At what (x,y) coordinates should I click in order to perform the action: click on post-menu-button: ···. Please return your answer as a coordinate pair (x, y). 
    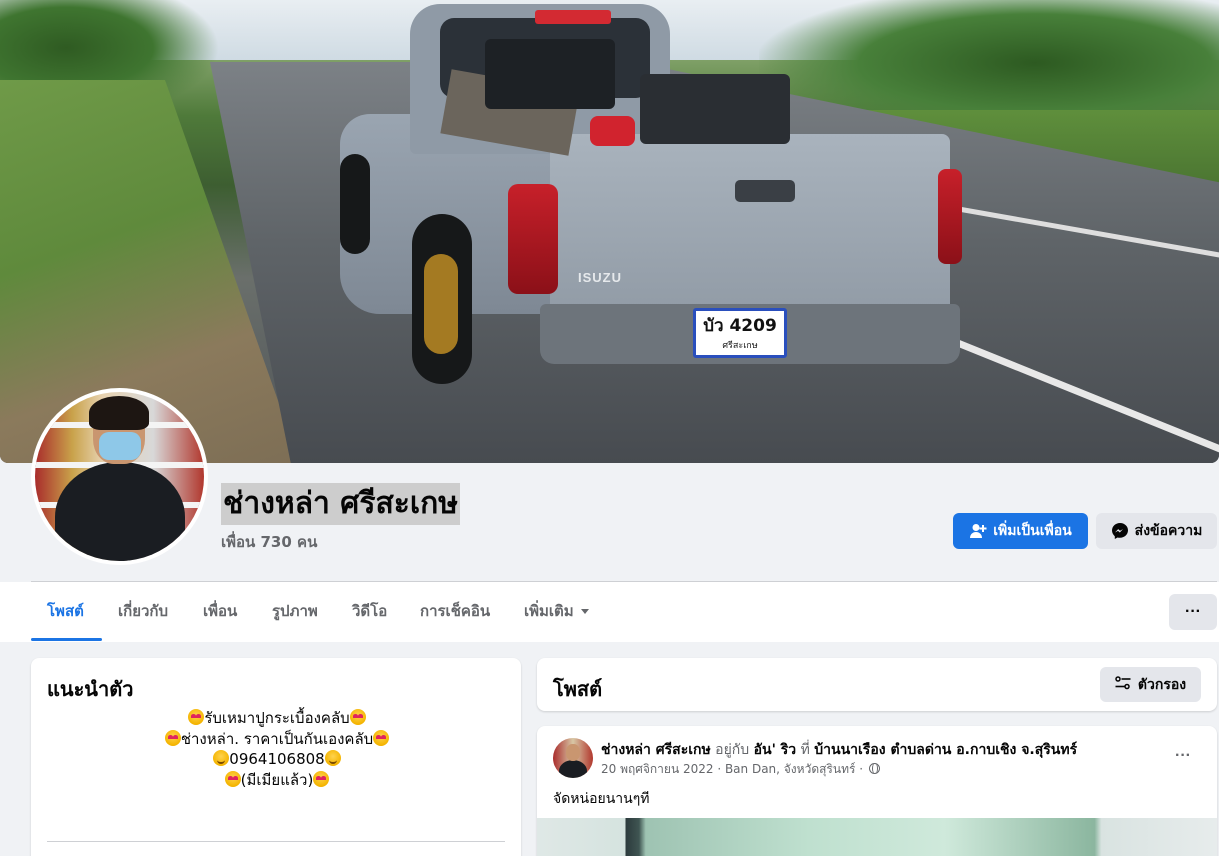
    Looking at the image, I should click on (1183, 756).